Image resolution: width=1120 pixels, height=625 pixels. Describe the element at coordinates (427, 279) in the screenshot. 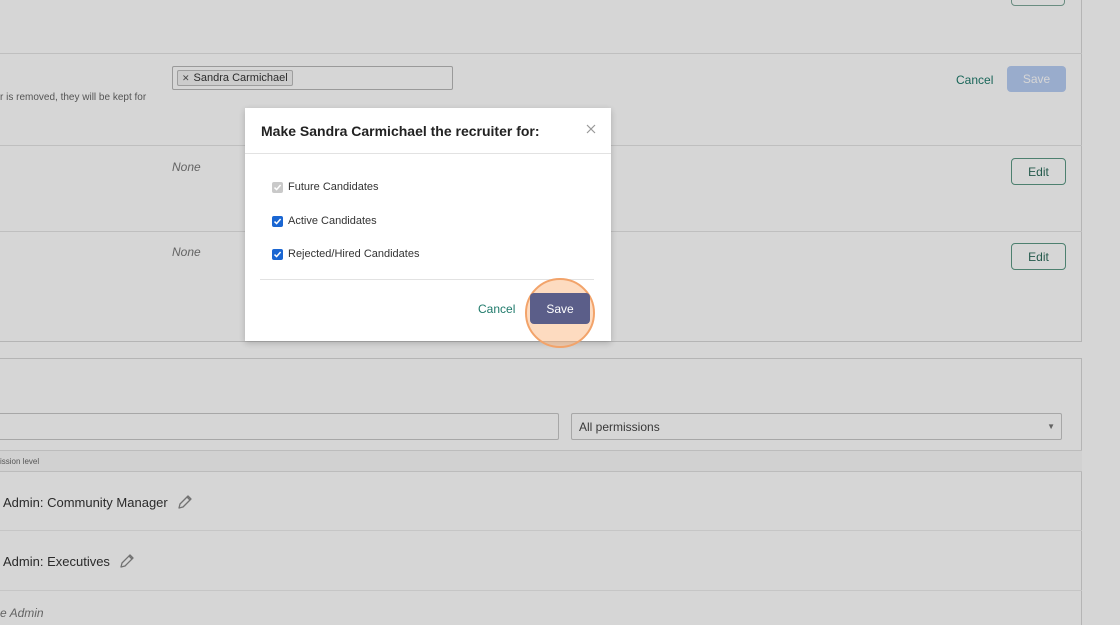

I see `dialog-footer-divider` at that location.